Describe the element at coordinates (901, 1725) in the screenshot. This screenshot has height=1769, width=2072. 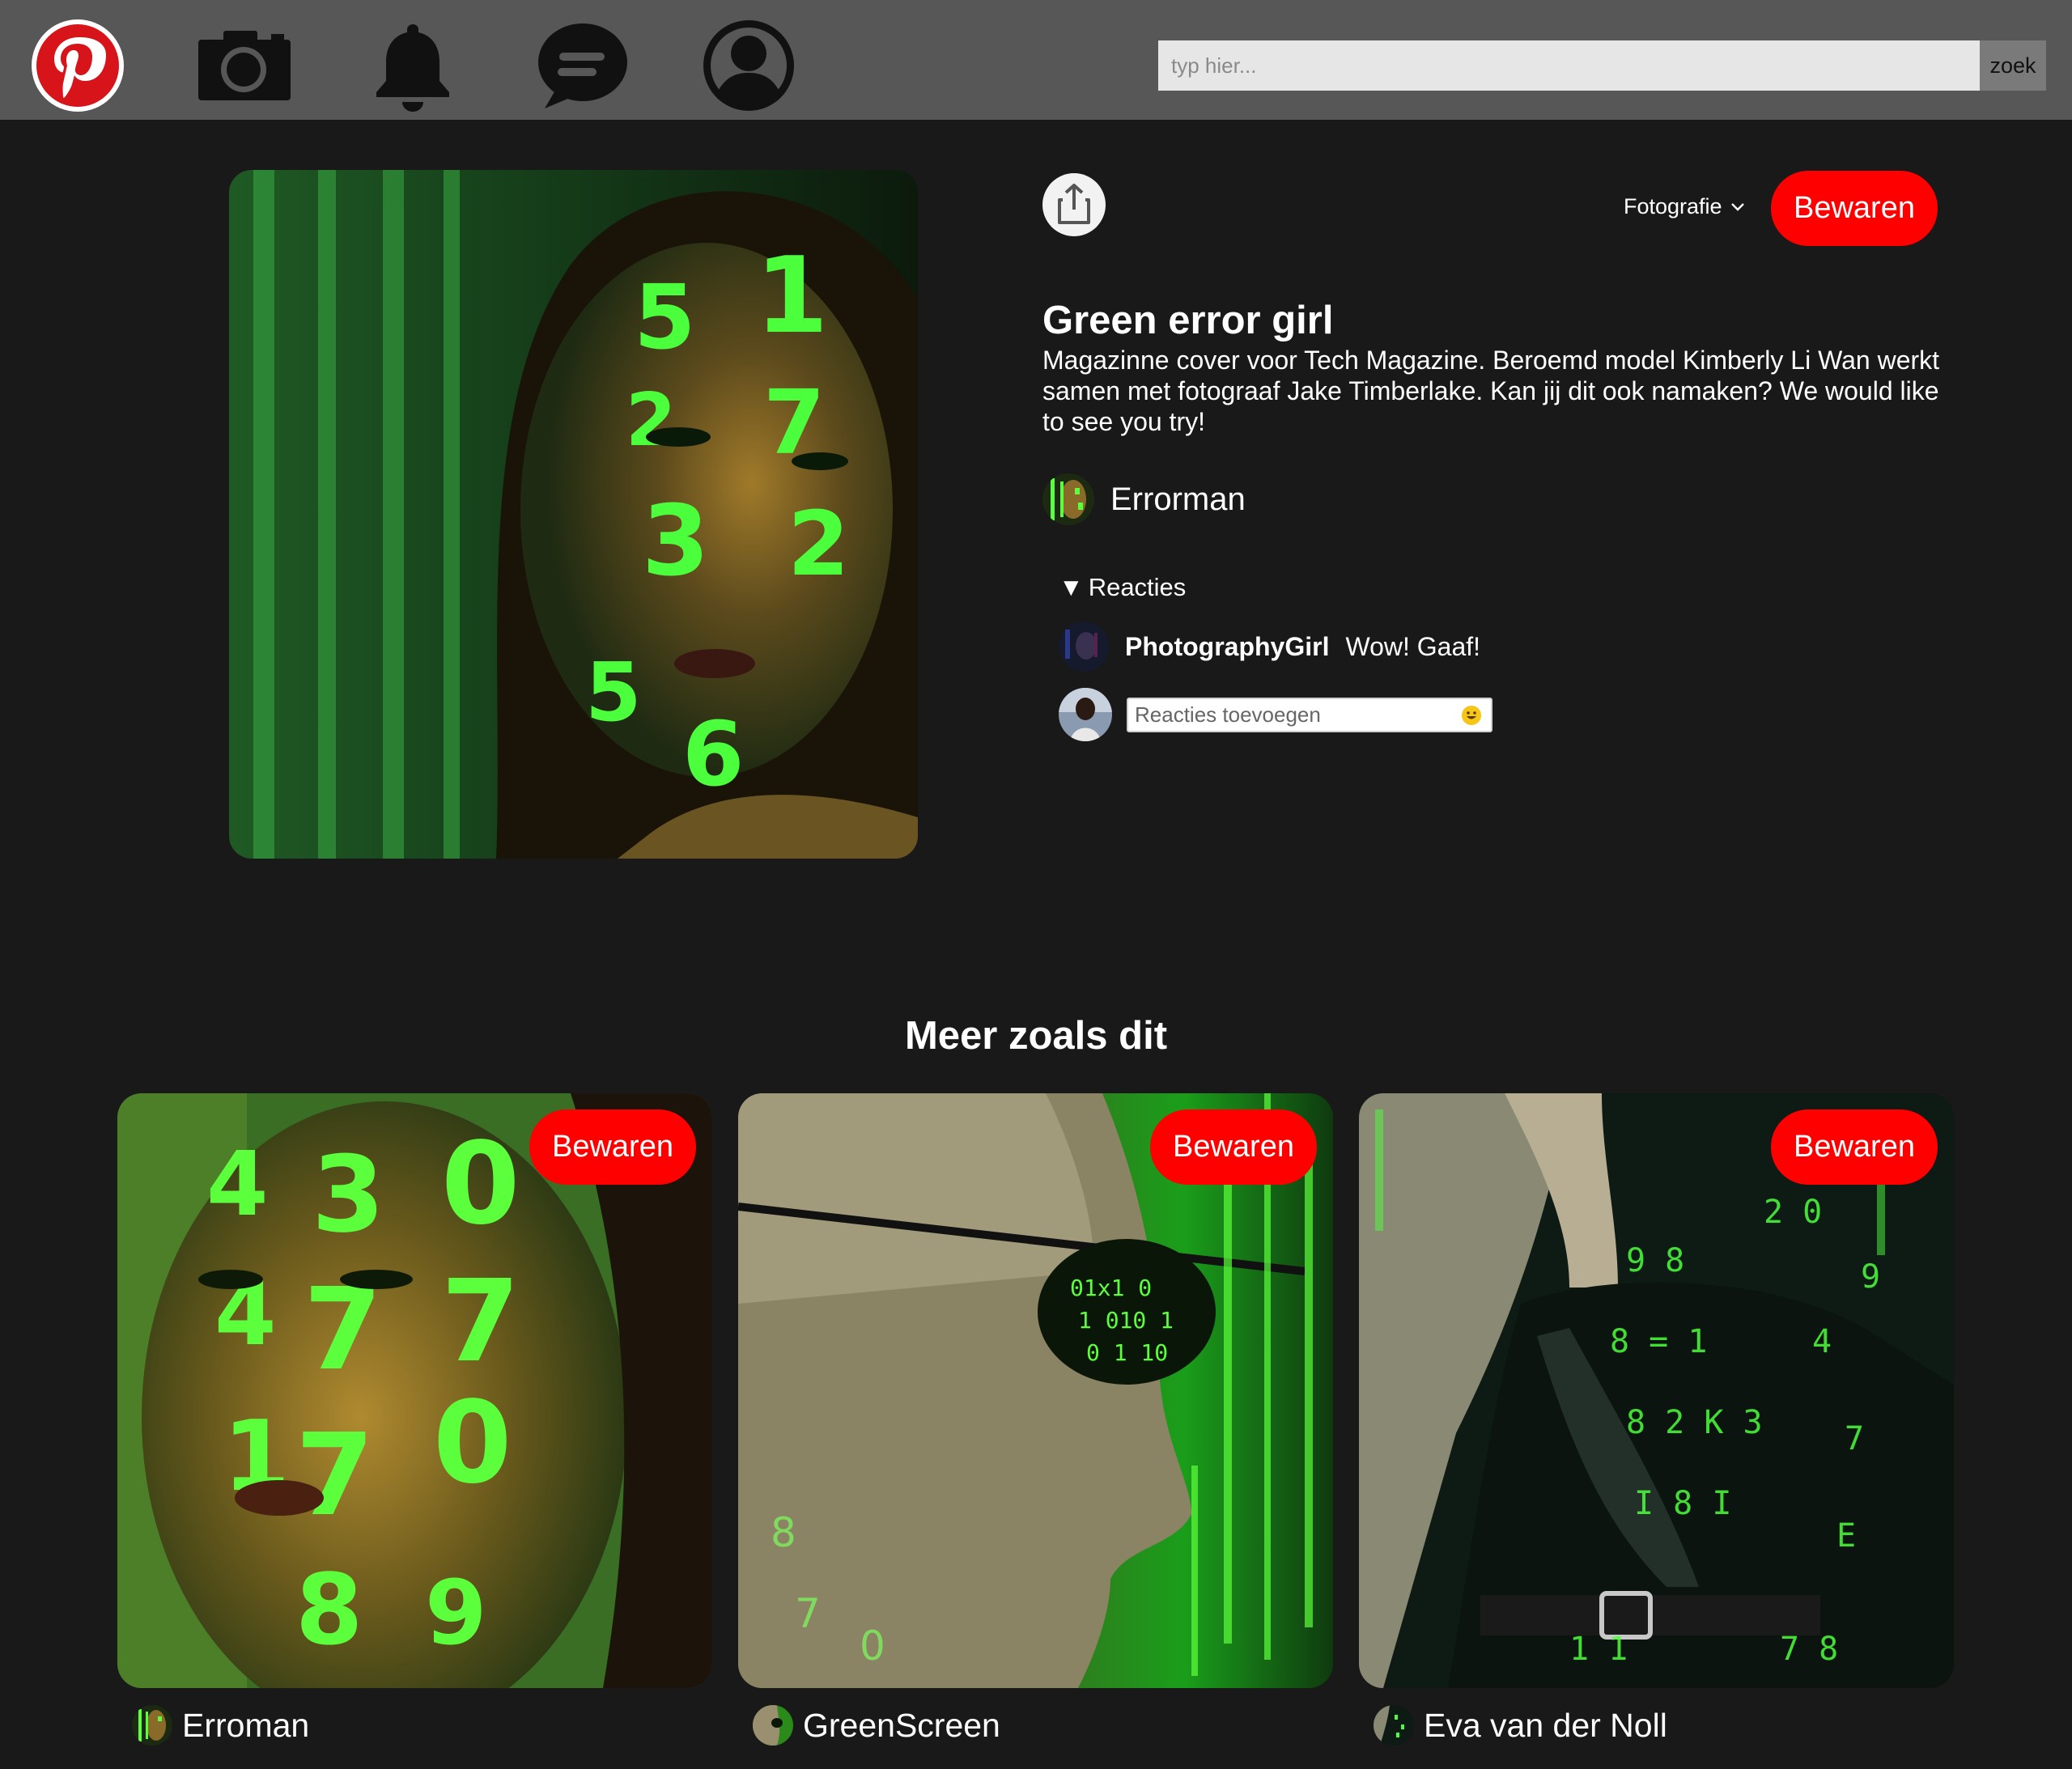
I see `card-author-name: GreenScreen` at that location.